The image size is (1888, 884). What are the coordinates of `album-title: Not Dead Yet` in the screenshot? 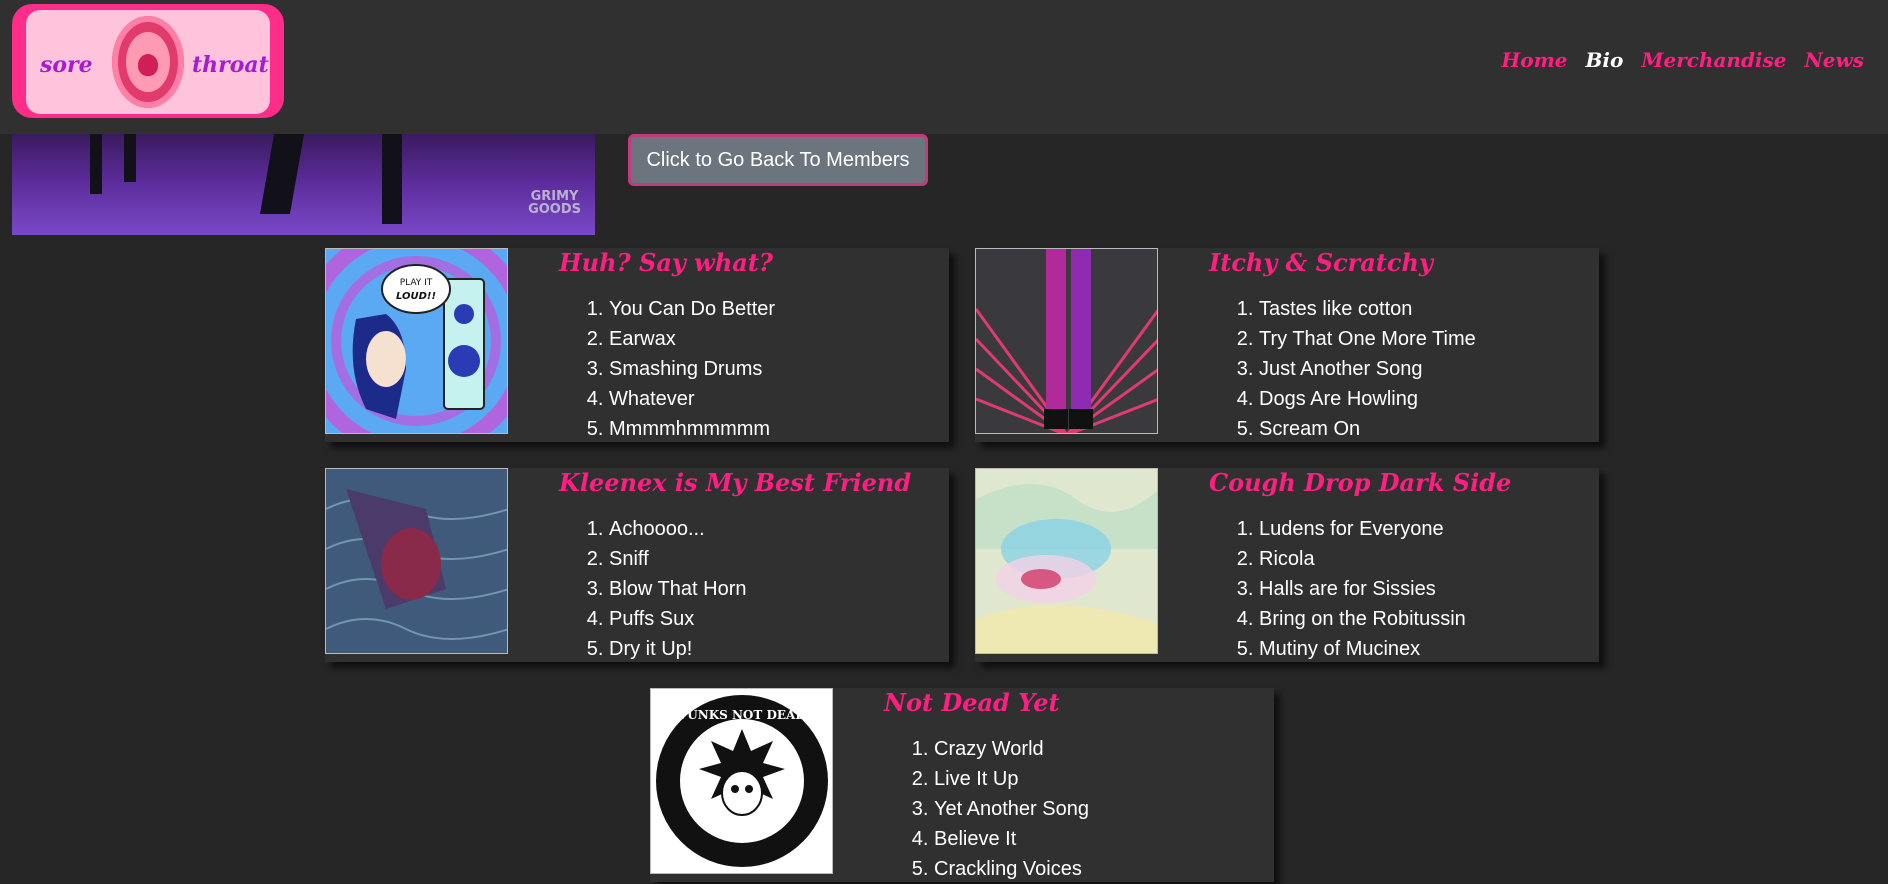 It's located at (972, 702).